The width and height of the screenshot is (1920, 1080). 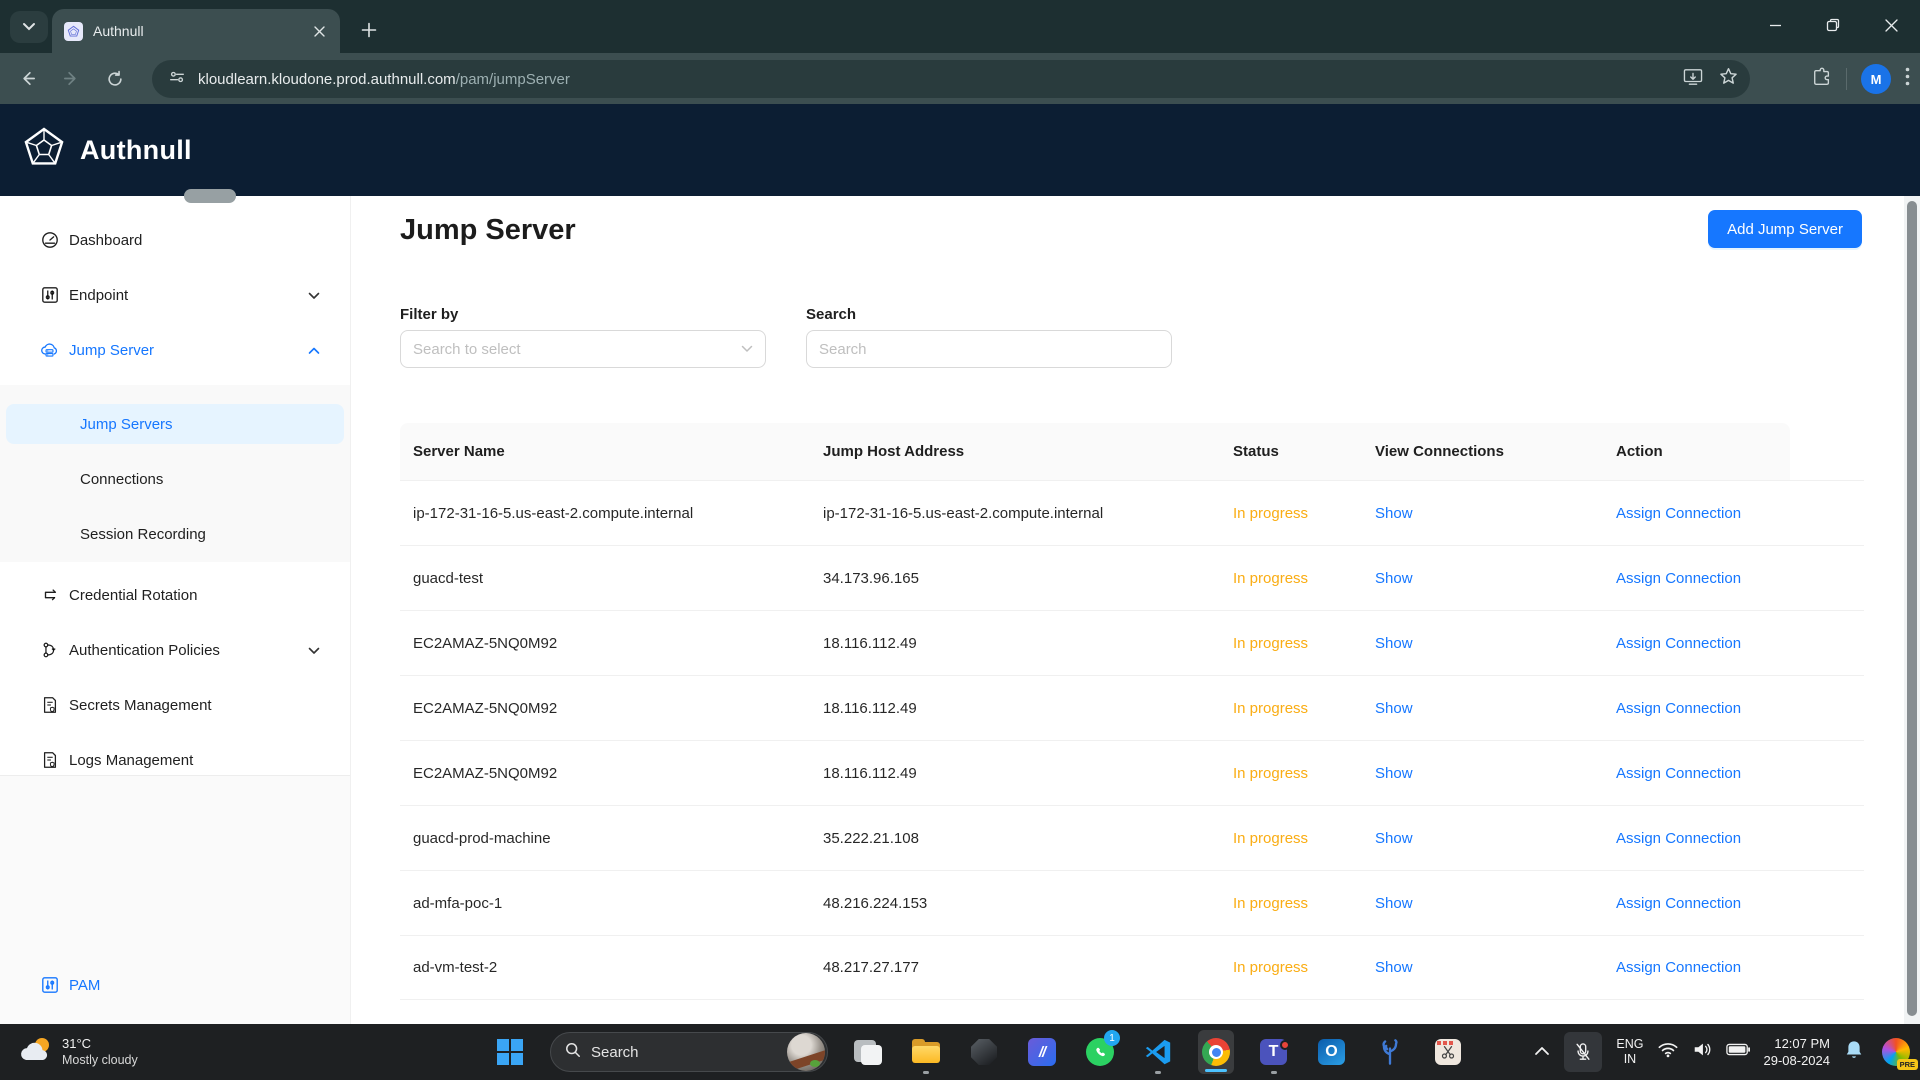 I want to click on install-app-icon, so click(x=1693, y=79).